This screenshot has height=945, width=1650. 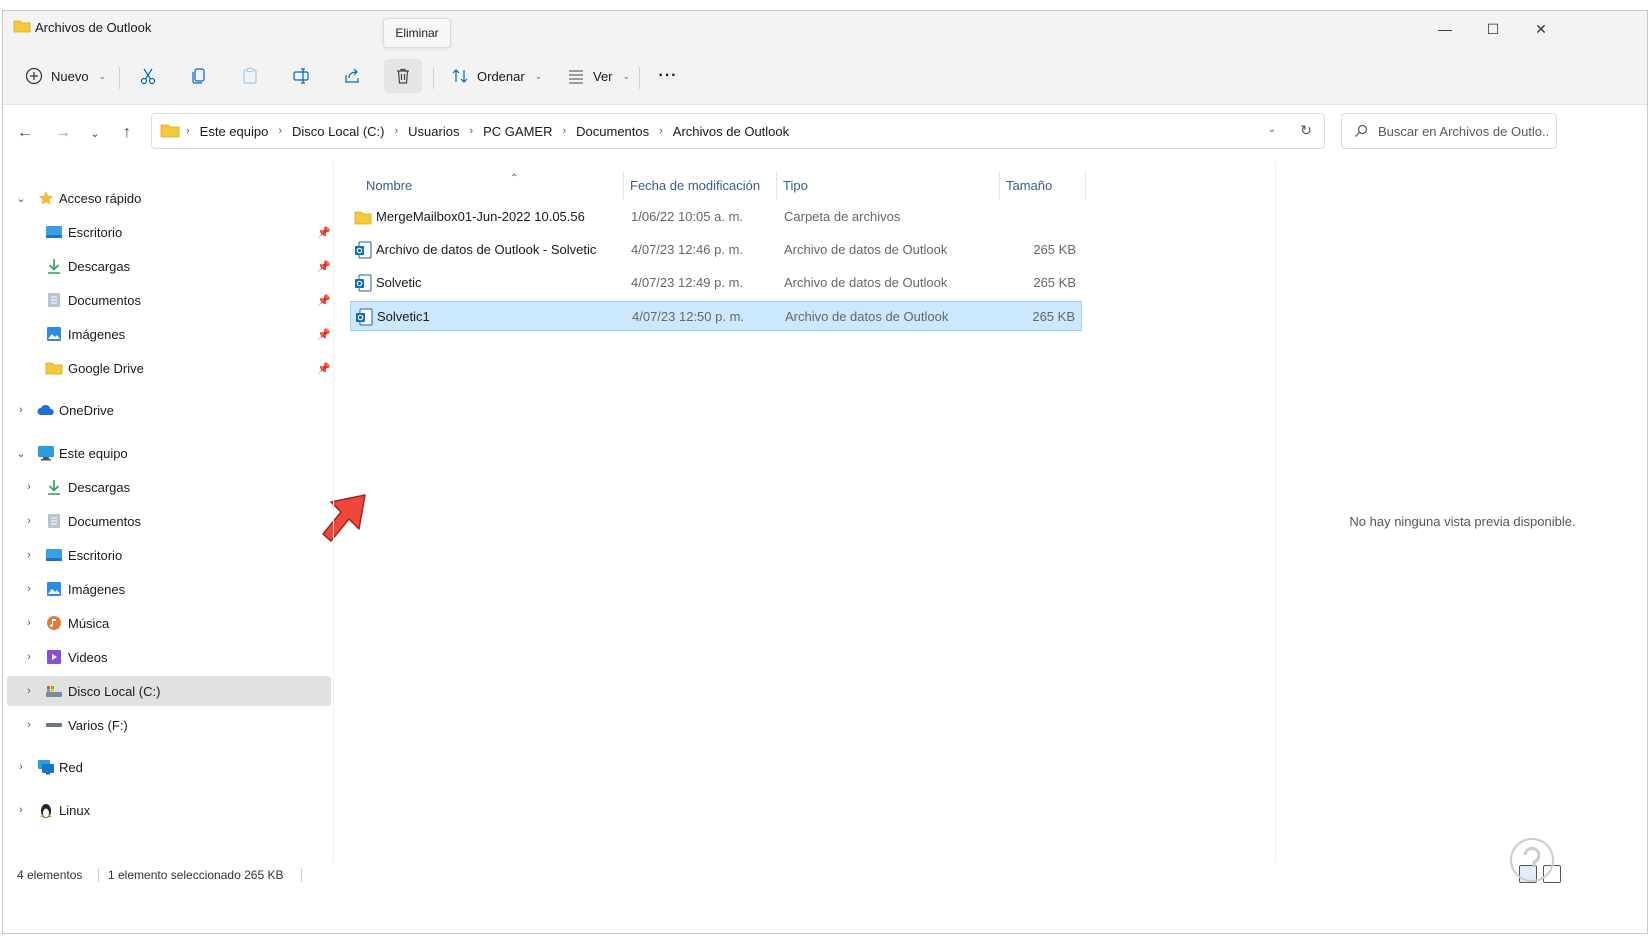 I want to click on search-box, so click(x=1449, y=131).